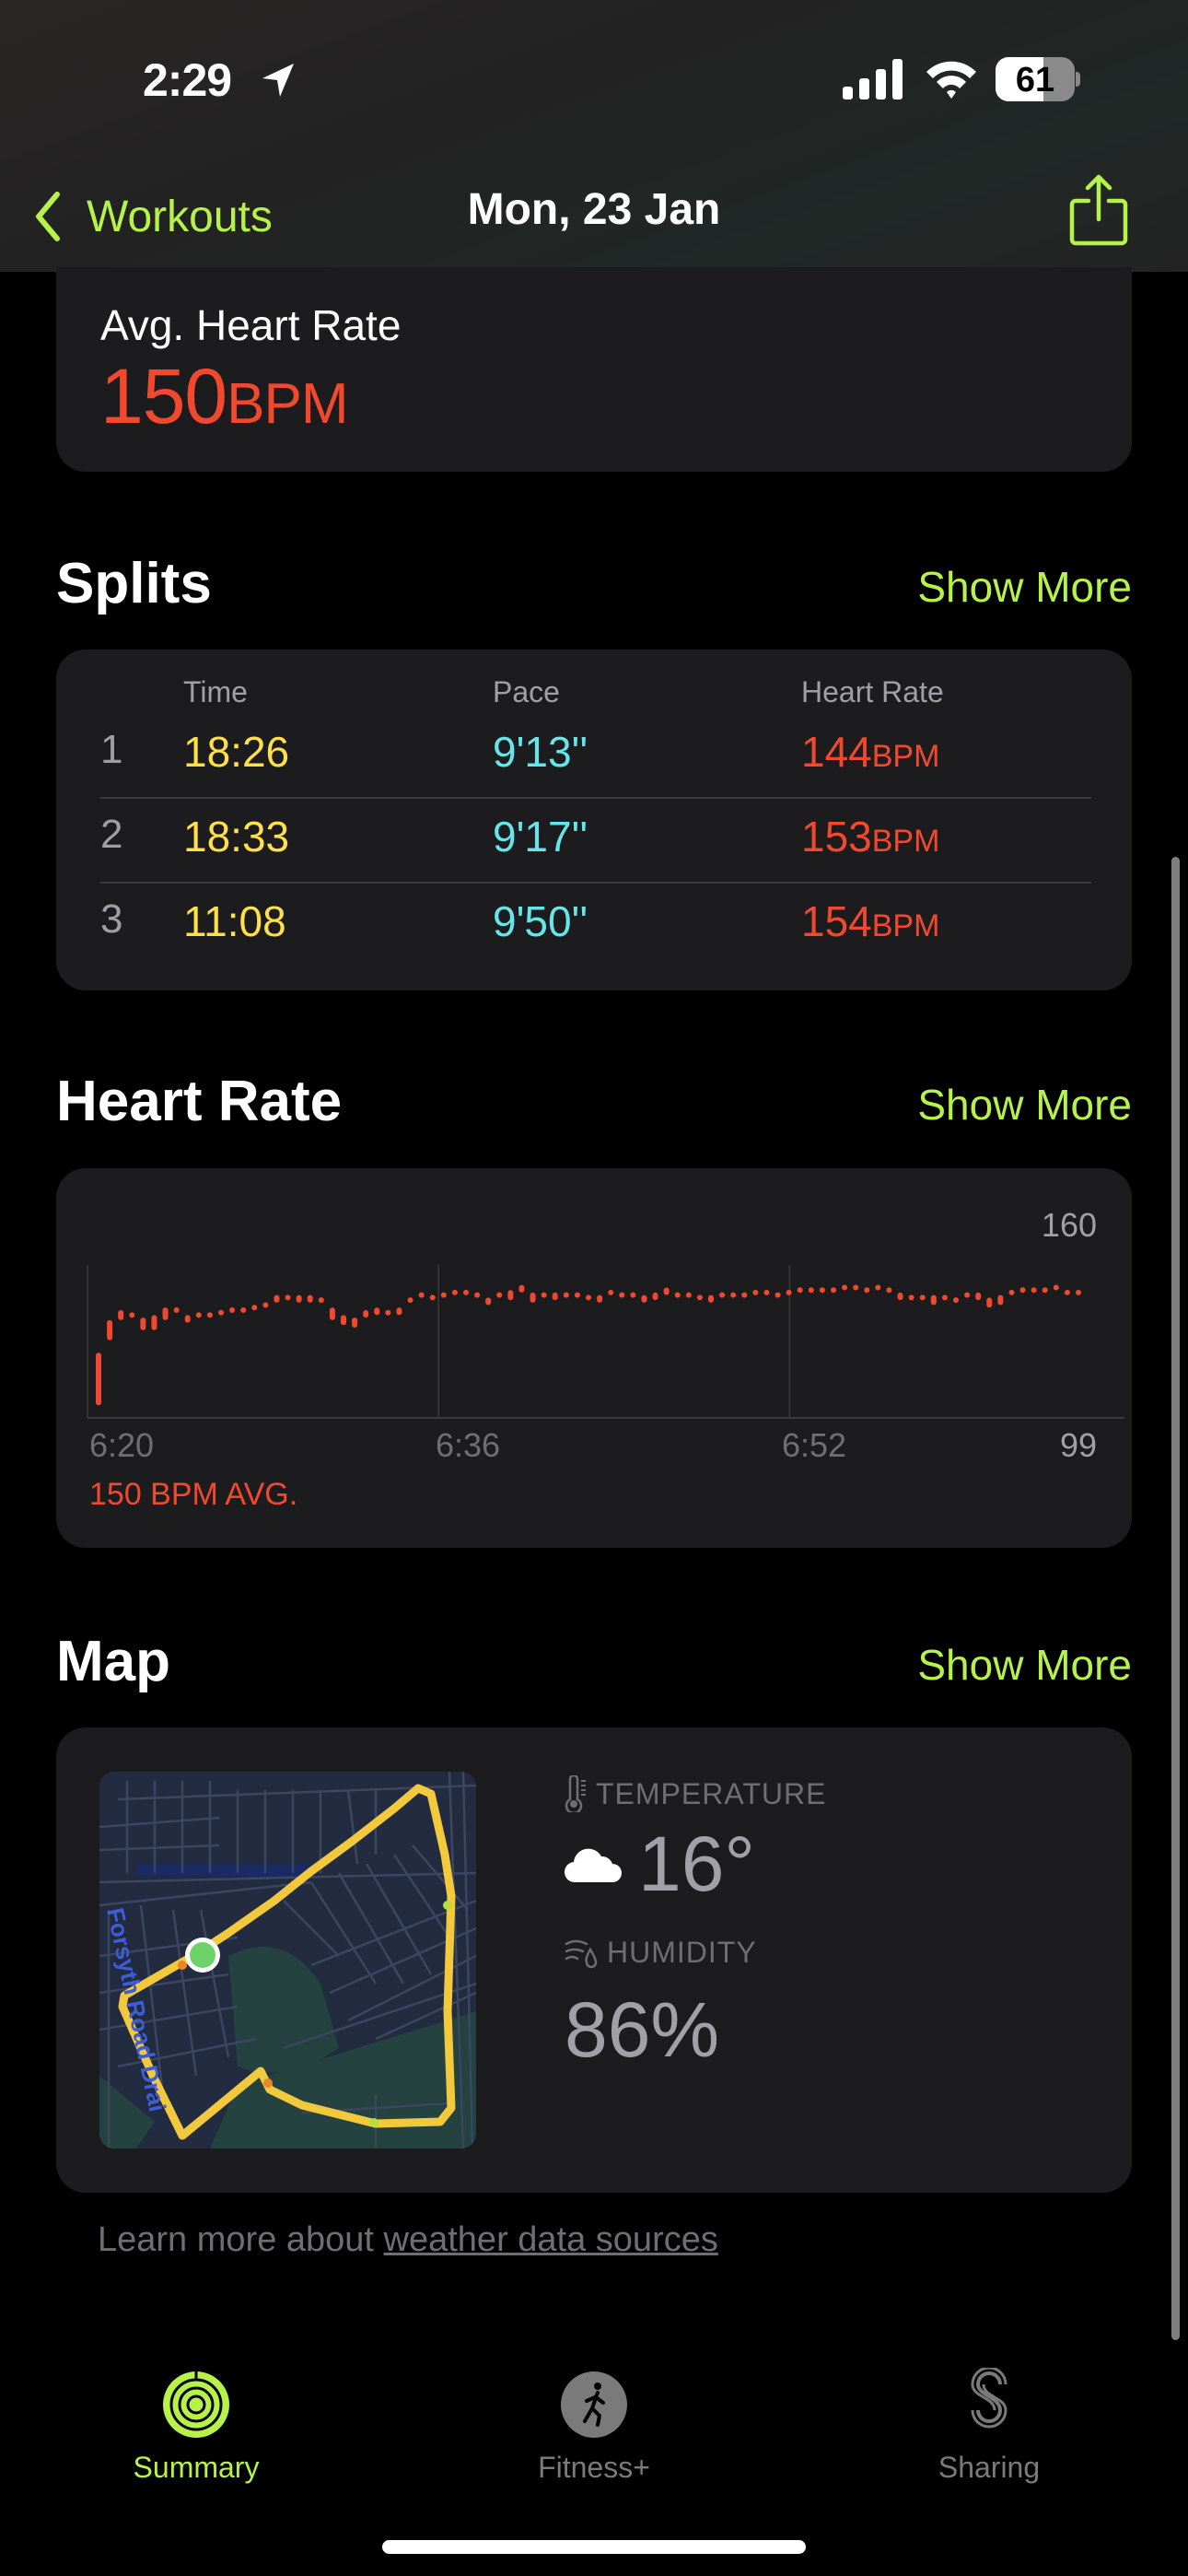  I want to click on splits-header-heart-rate: Heart Rate, so click(872, 691).